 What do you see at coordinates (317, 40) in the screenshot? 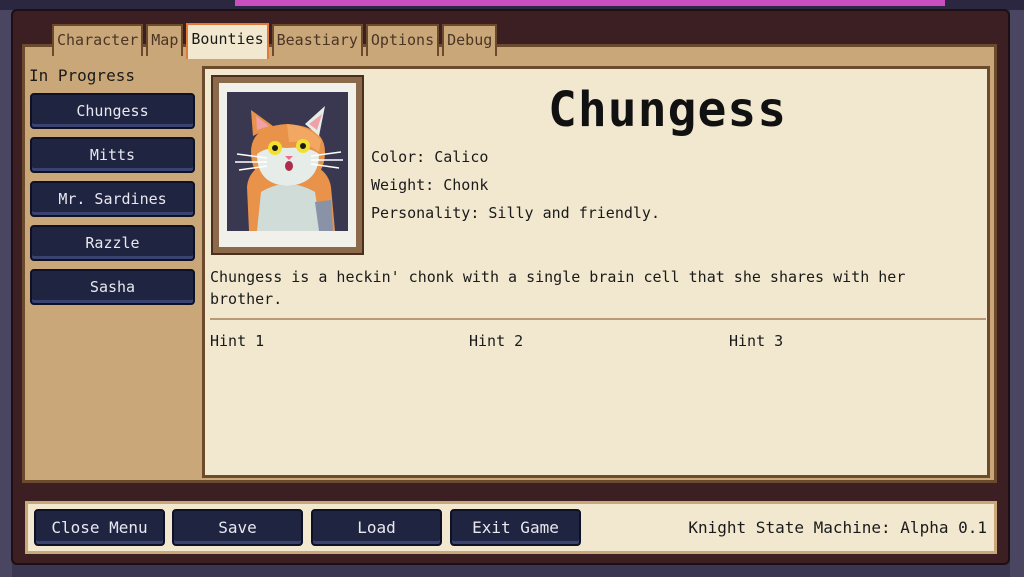
I see `tab-beastiary: Beastiary` at bounding box center [317, 40].